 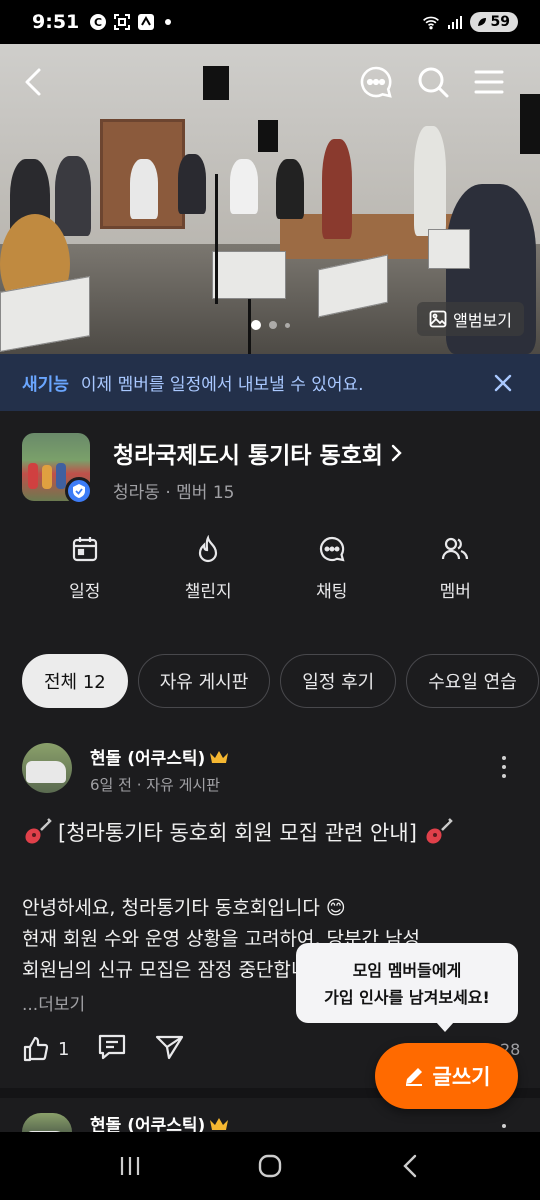 I want to click on challenge-button: 챌린지, so click(x=209, y=575).